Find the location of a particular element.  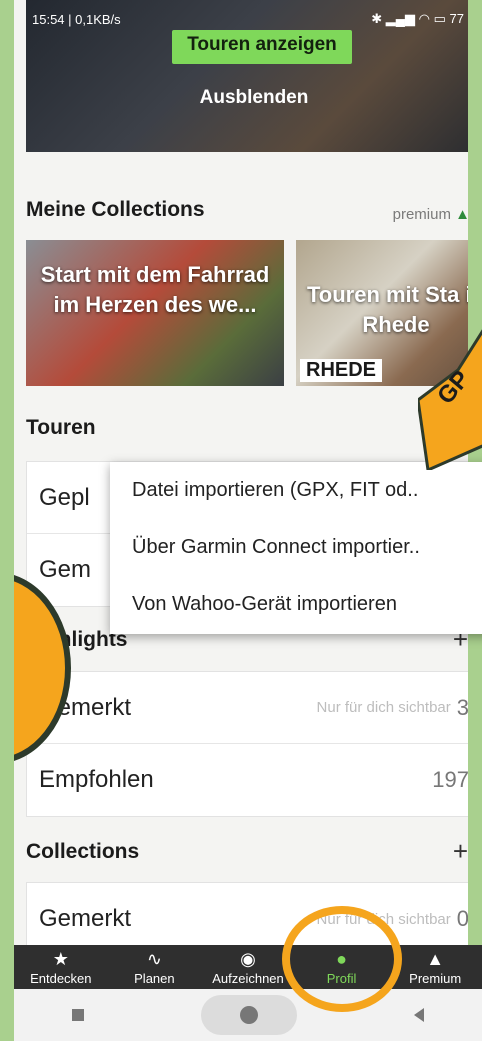

status-time: 15:54 | 0,1KB/s is located at coordinates (76, 19).